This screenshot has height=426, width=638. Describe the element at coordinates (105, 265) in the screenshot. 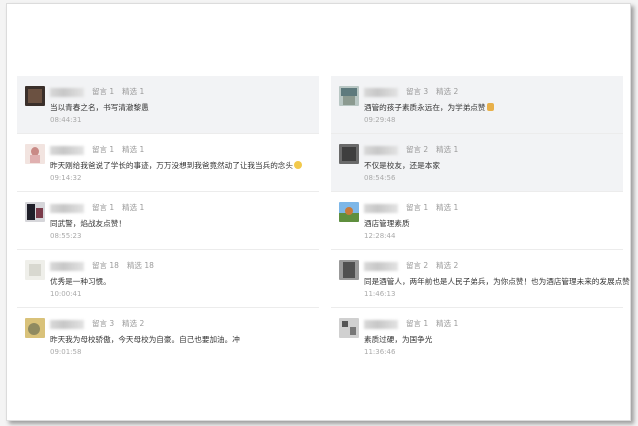

I see `like-count: 留言 18` at that location.